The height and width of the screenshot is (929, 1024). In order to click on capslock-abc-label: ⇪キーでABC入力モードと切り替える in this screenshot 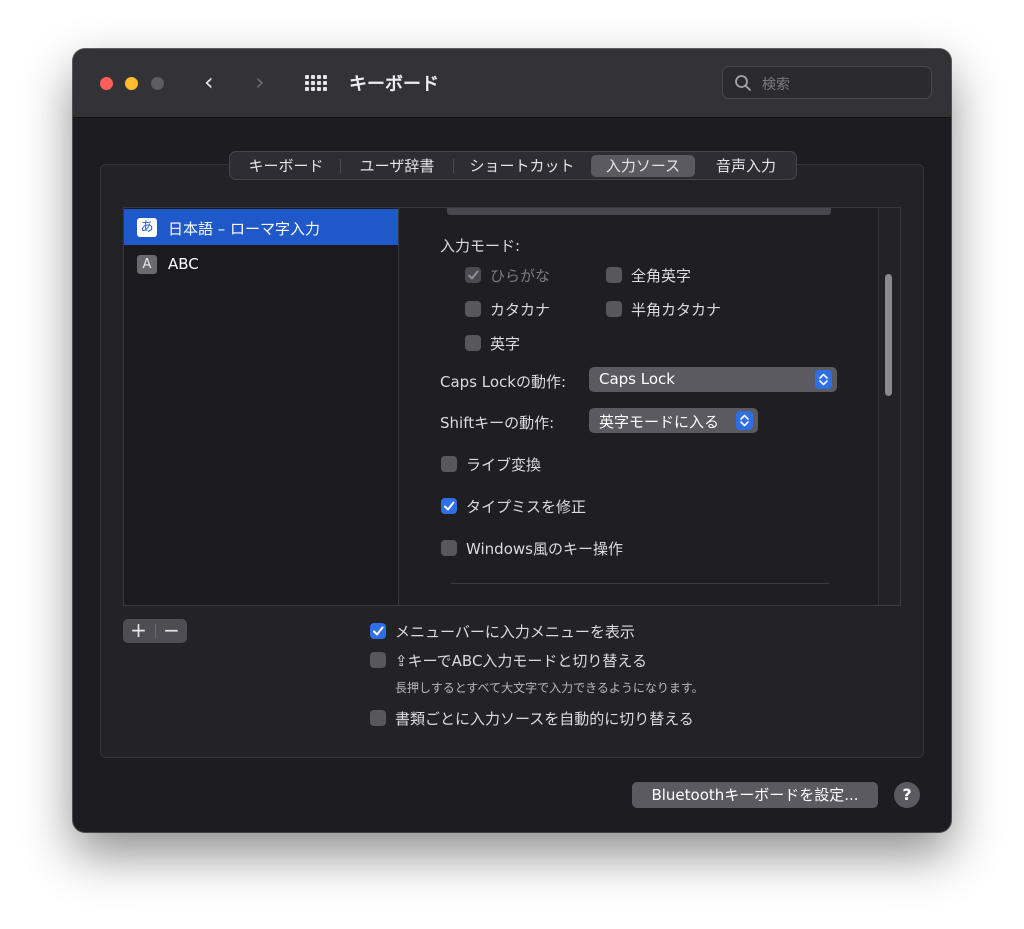, I will do `click(521, 661)`.